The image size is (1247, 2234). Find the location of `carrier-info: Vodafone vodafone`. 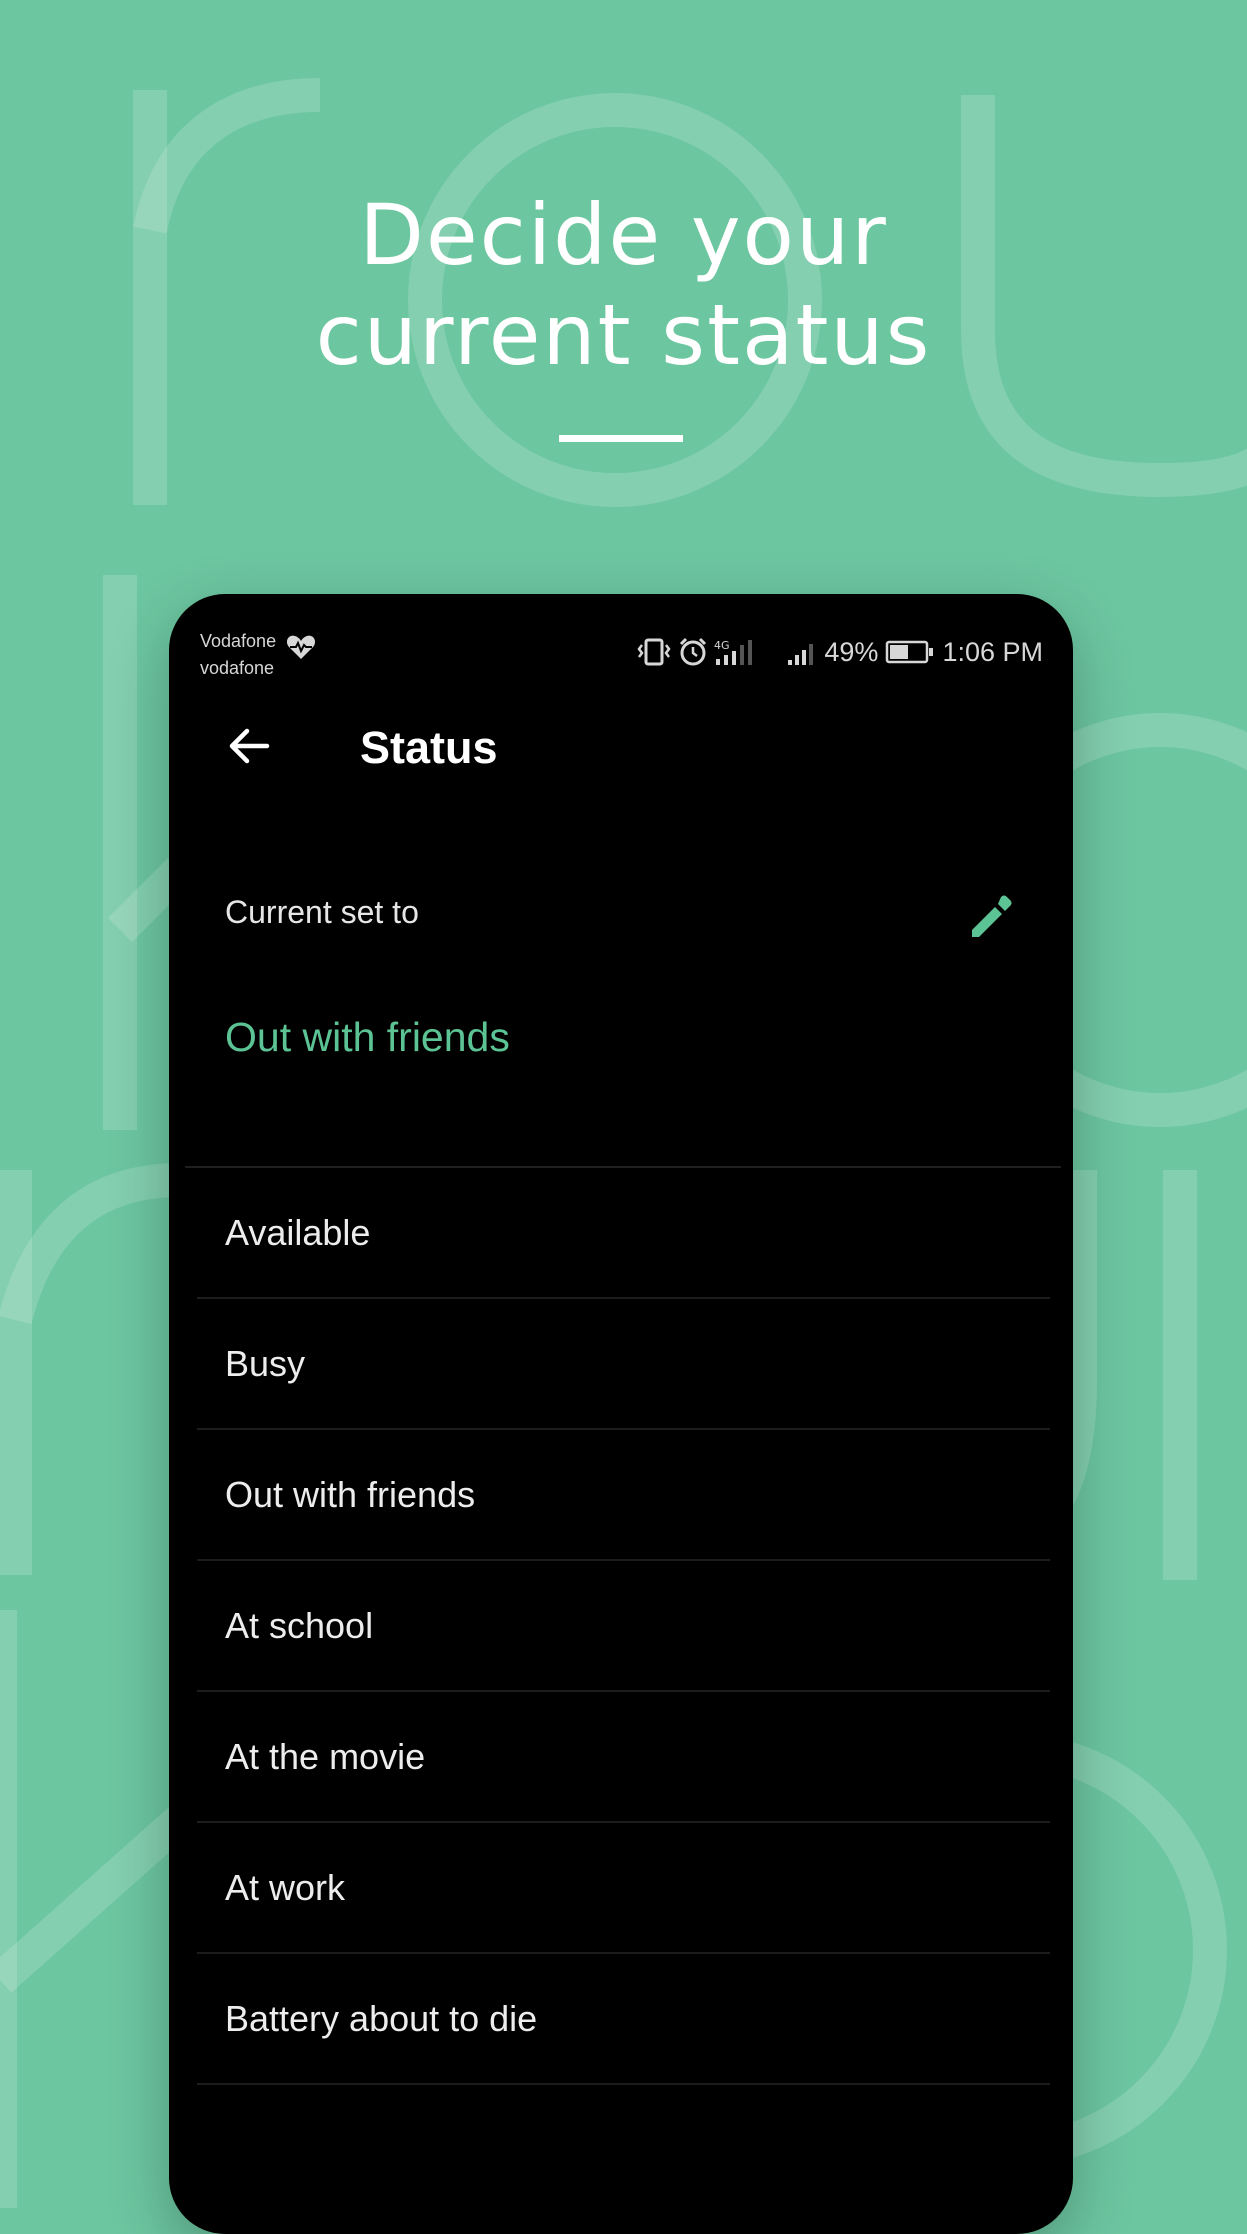

carrier-info: Vodafone vodafone is located at coordinates (238, 655).